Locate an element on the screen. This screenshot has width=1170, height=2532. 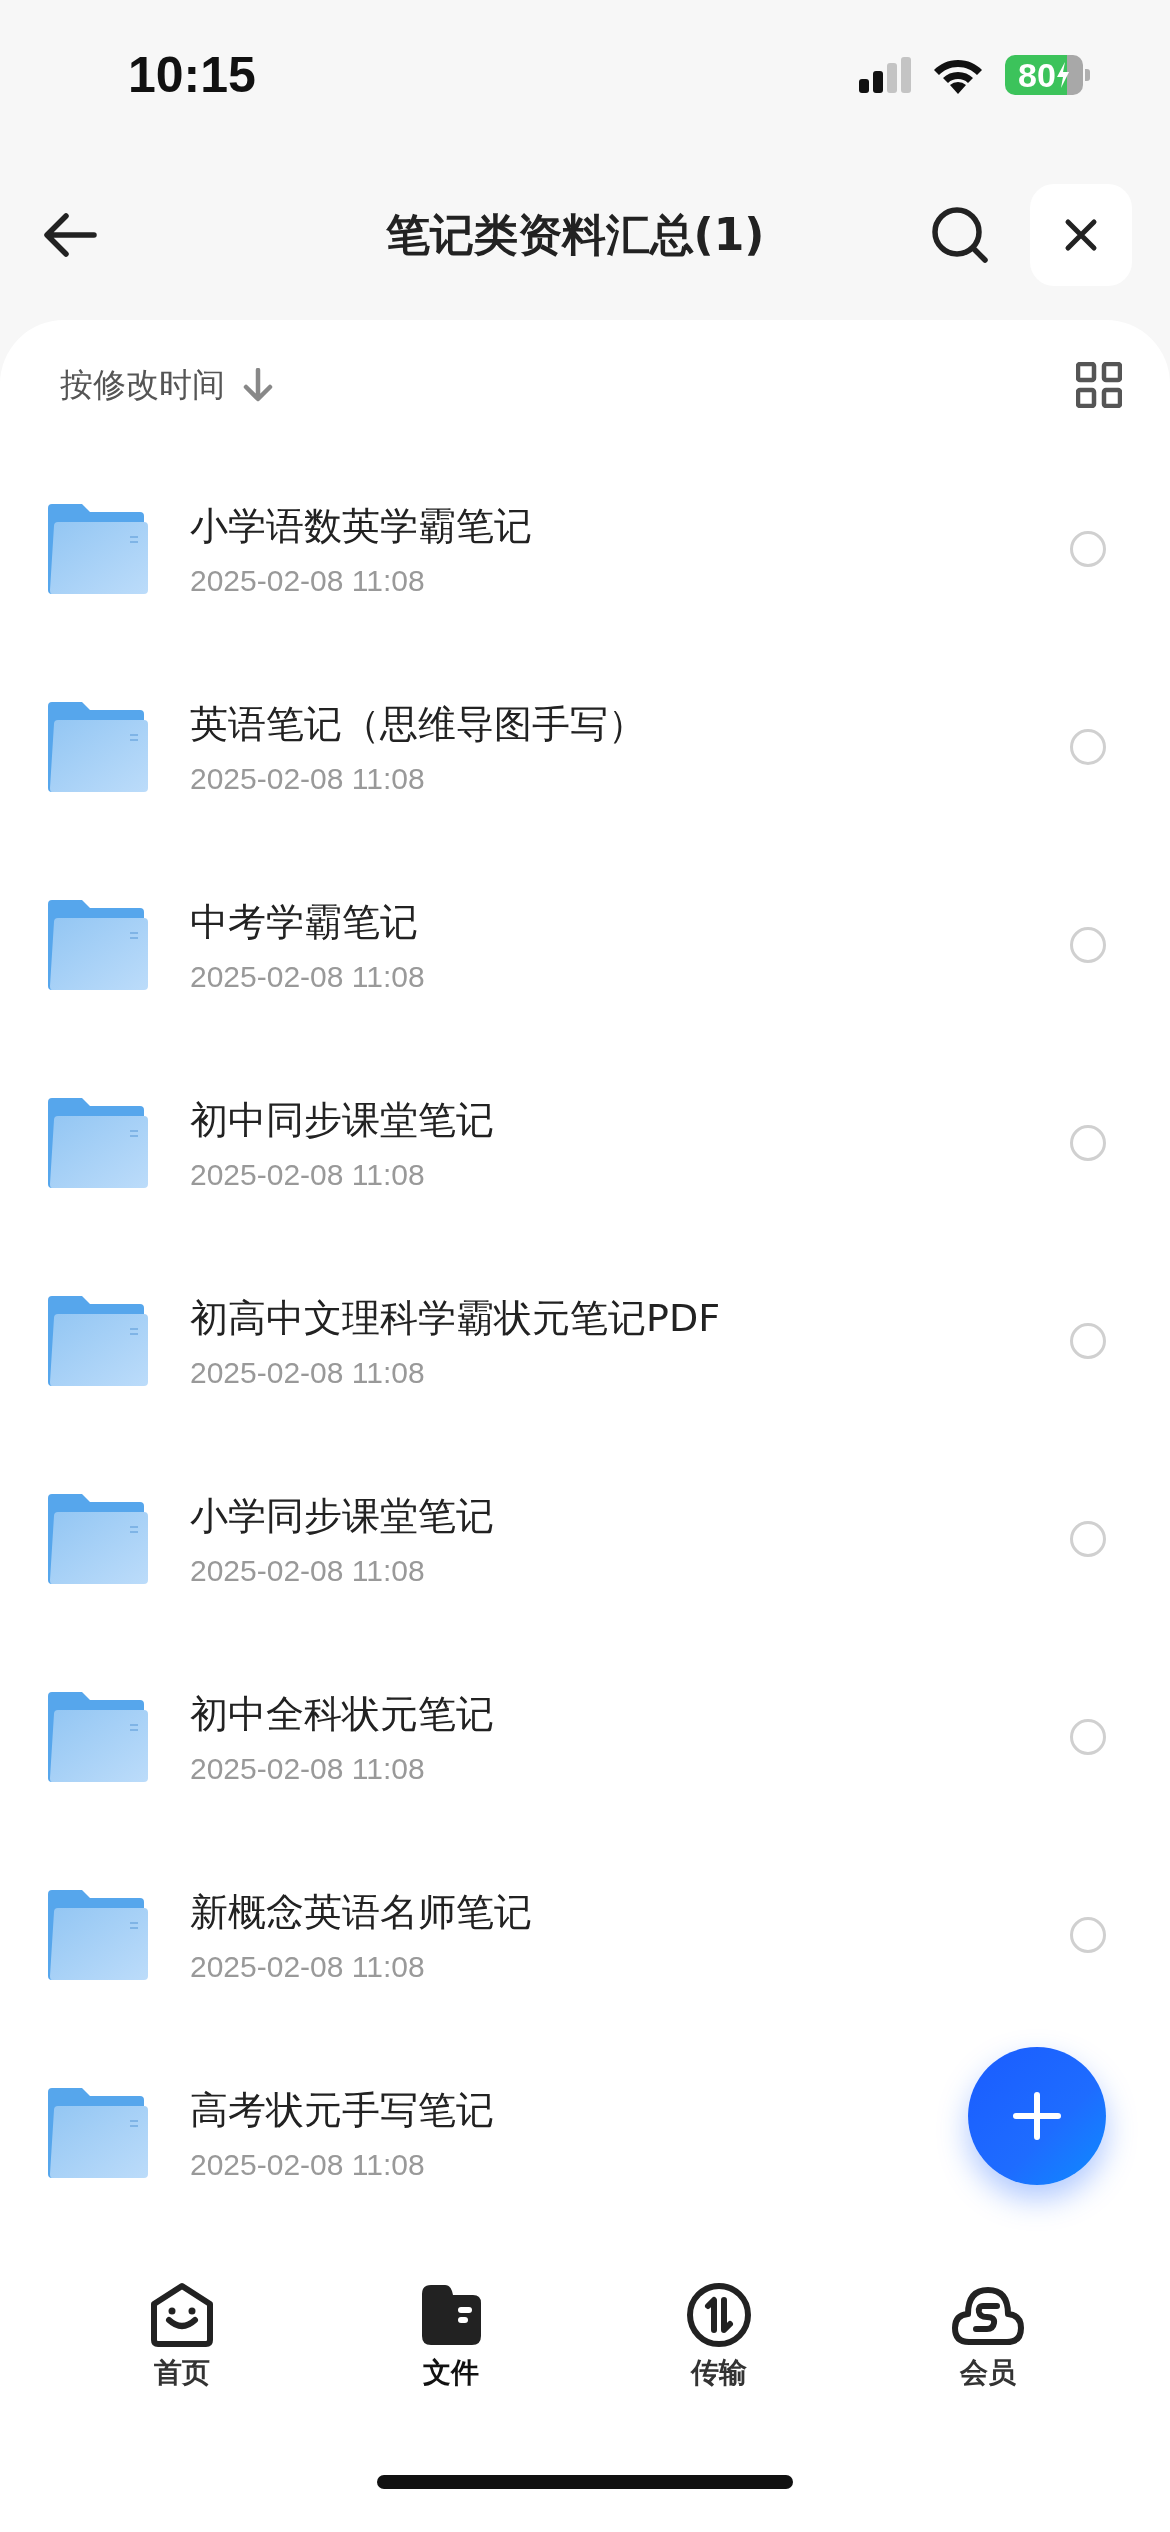
grid-view-button is located at coordinates (1099, 385).